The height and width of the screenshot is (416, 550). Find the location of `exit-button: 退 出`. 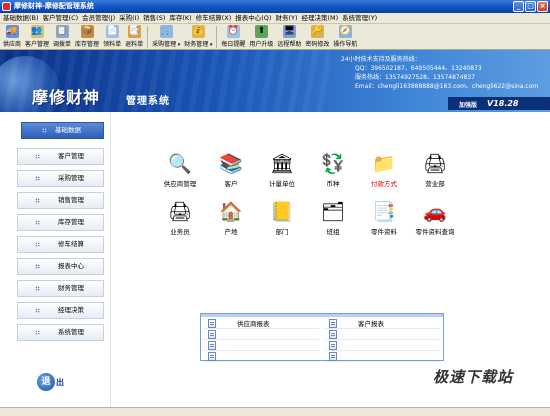

exit-button: 退 出 is located at coordinates (50, 382).